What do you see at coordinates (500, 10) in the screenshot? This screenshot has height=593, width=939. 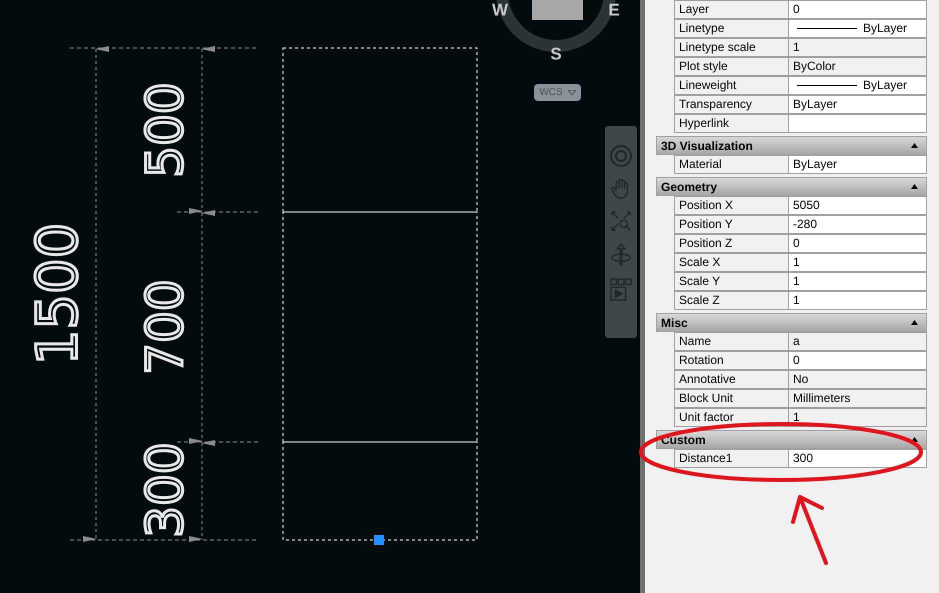 I see `compass-letter: W` at bounding box center [500, 10].